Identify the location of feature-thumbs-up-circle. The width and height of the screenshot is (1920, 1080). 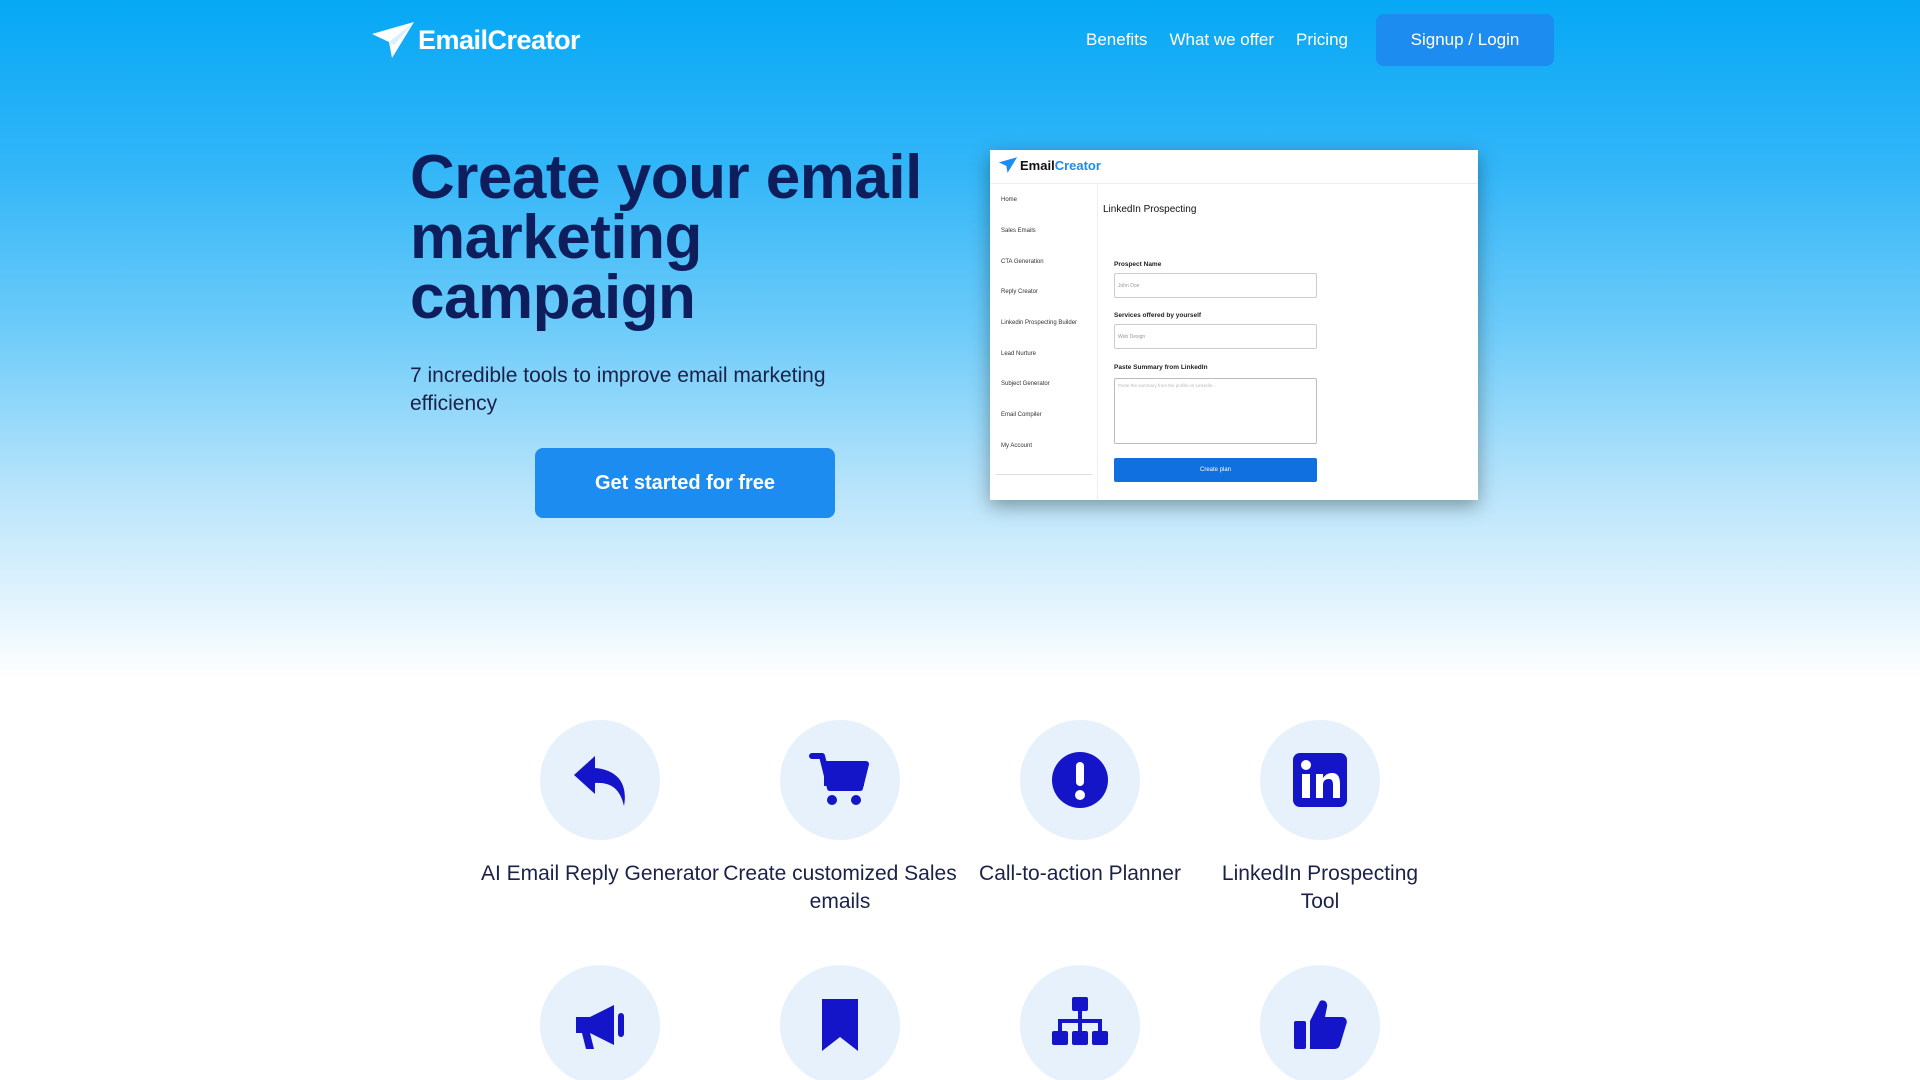
(1320, 1022).